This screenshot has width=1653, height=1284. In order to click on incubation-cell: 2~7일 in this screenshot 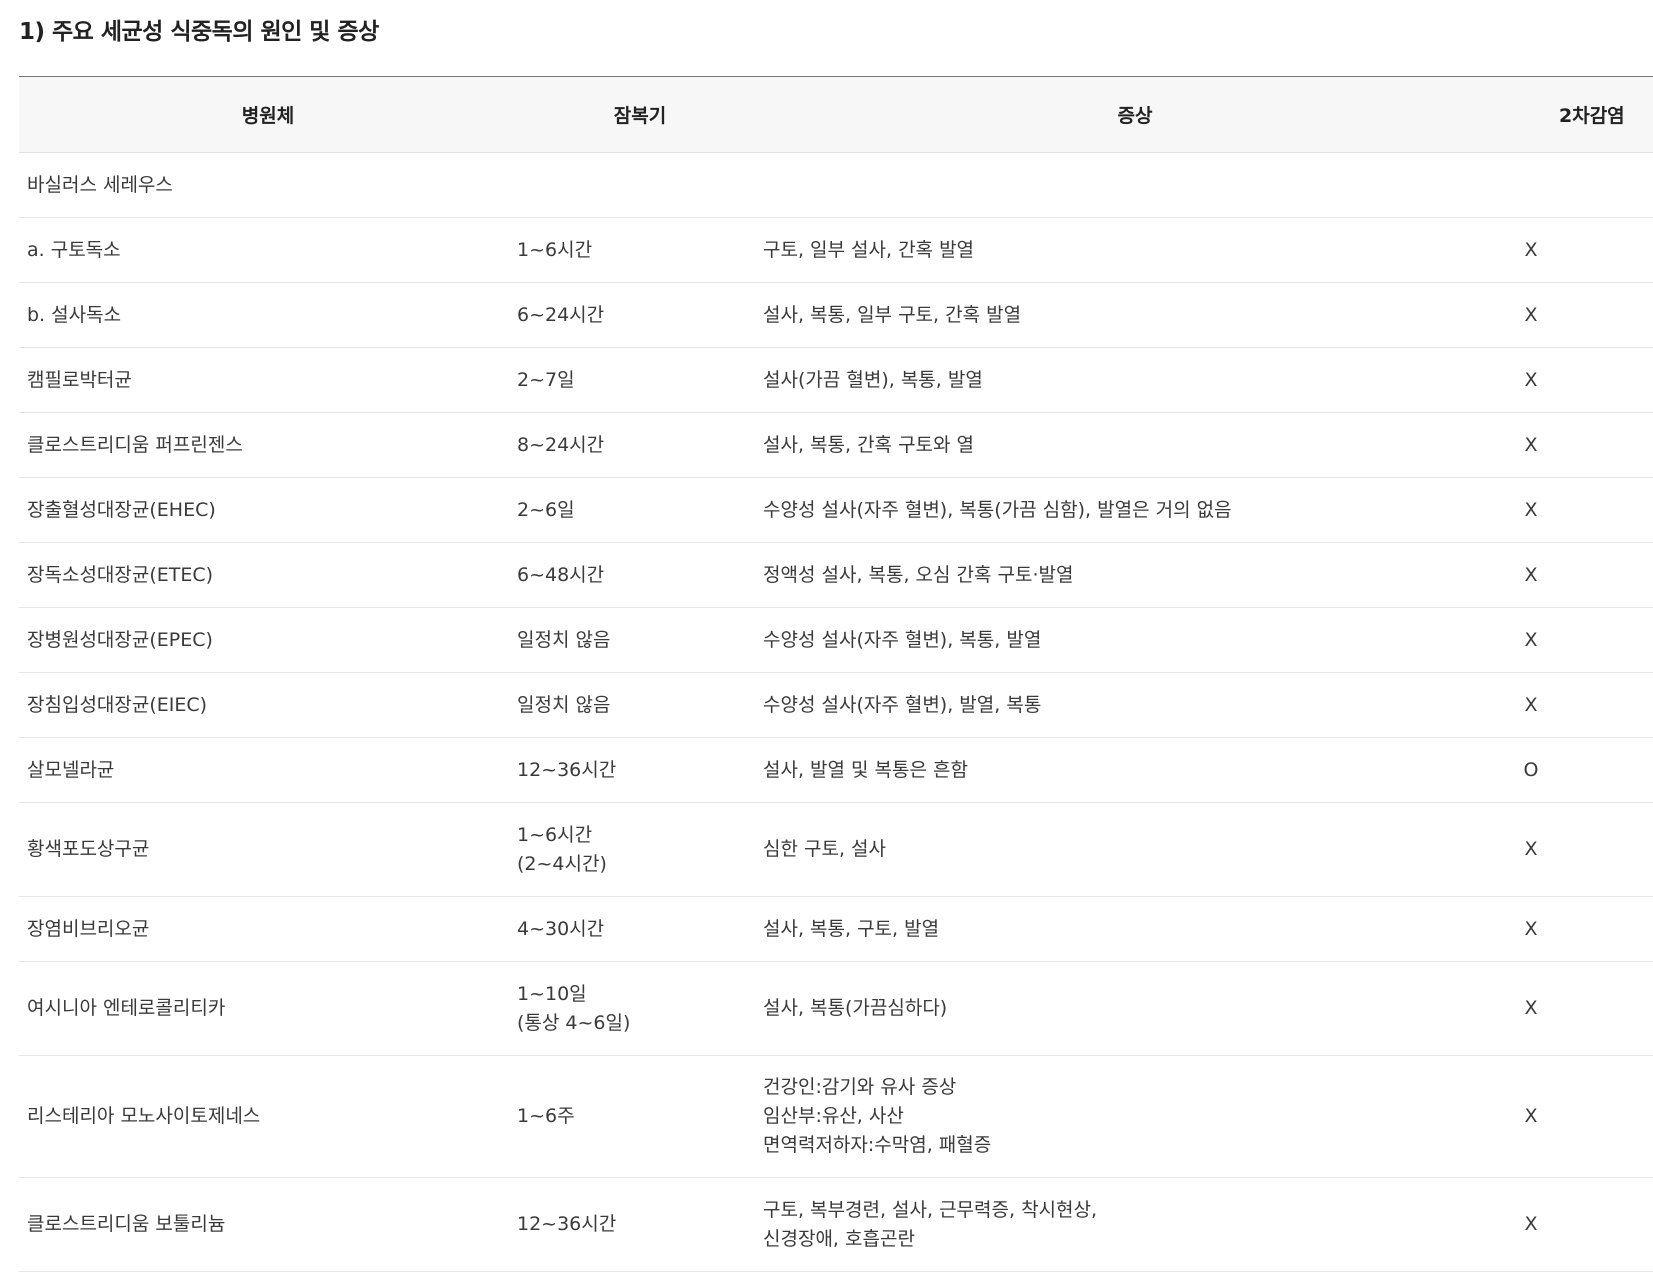, I will do `click(640, 380)`.